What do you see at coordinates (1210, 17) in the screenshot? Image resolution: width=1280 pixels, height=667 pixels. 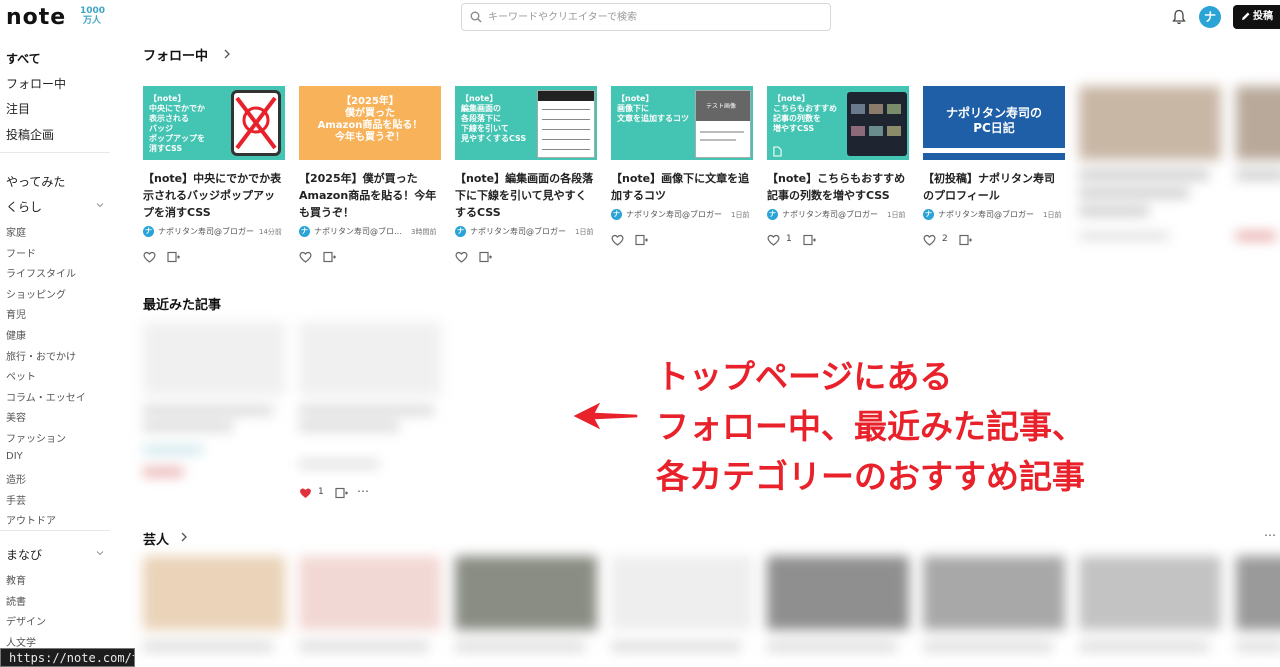 I see `user-avatar: ナ` at bounding box center [1210, 17].